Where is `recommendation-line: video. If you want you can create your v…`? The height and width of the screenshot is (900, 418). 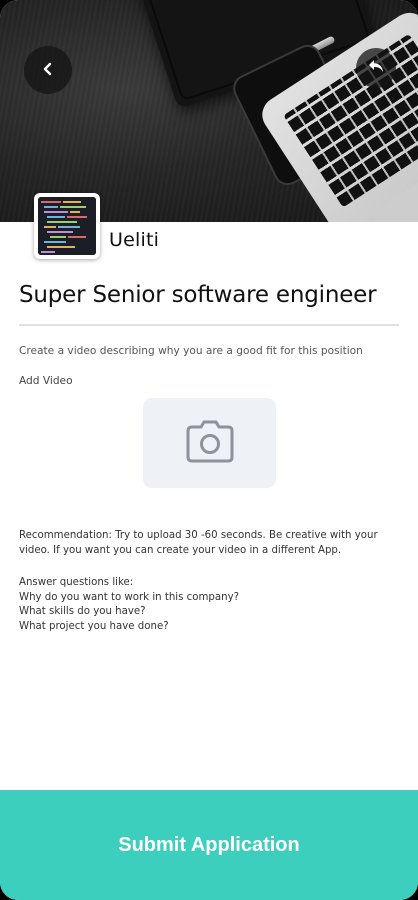 recommendation-line: video. If you want you can create your v… is located at coordinates (180, 550).